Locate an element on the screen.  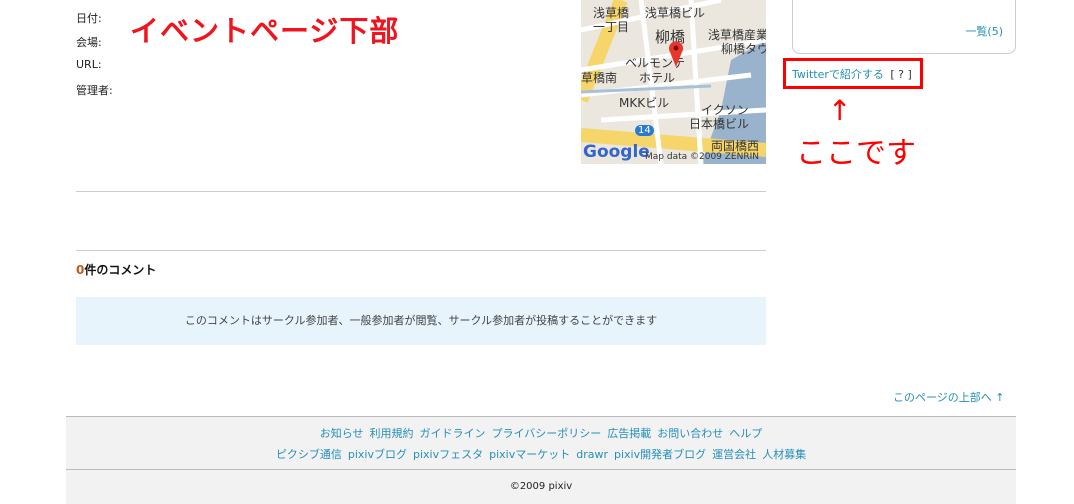
footer-link: ガイドライン is located at coordinates (453, 433).